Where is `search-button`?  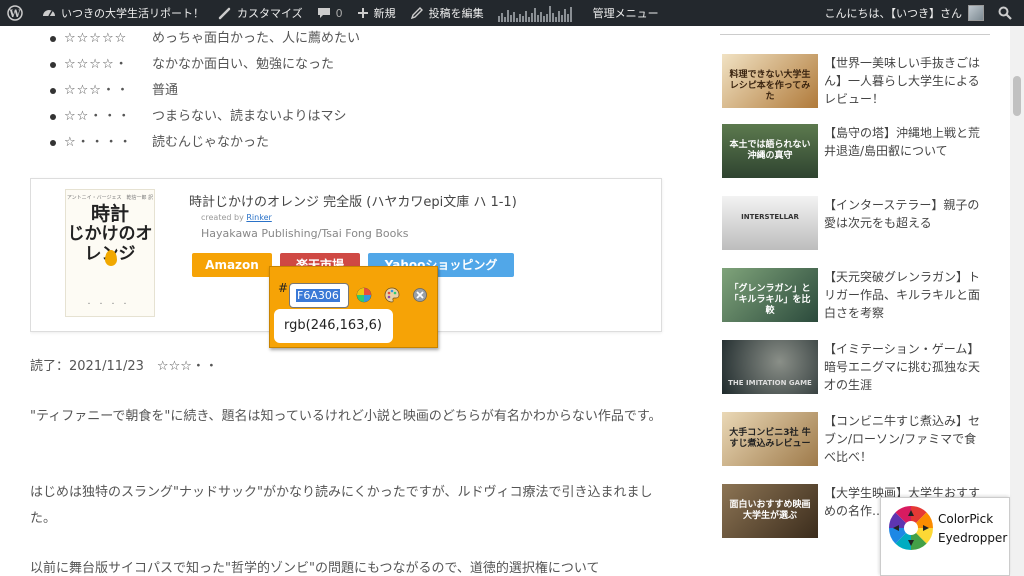
search-button is located at coordinates (1007, 13).